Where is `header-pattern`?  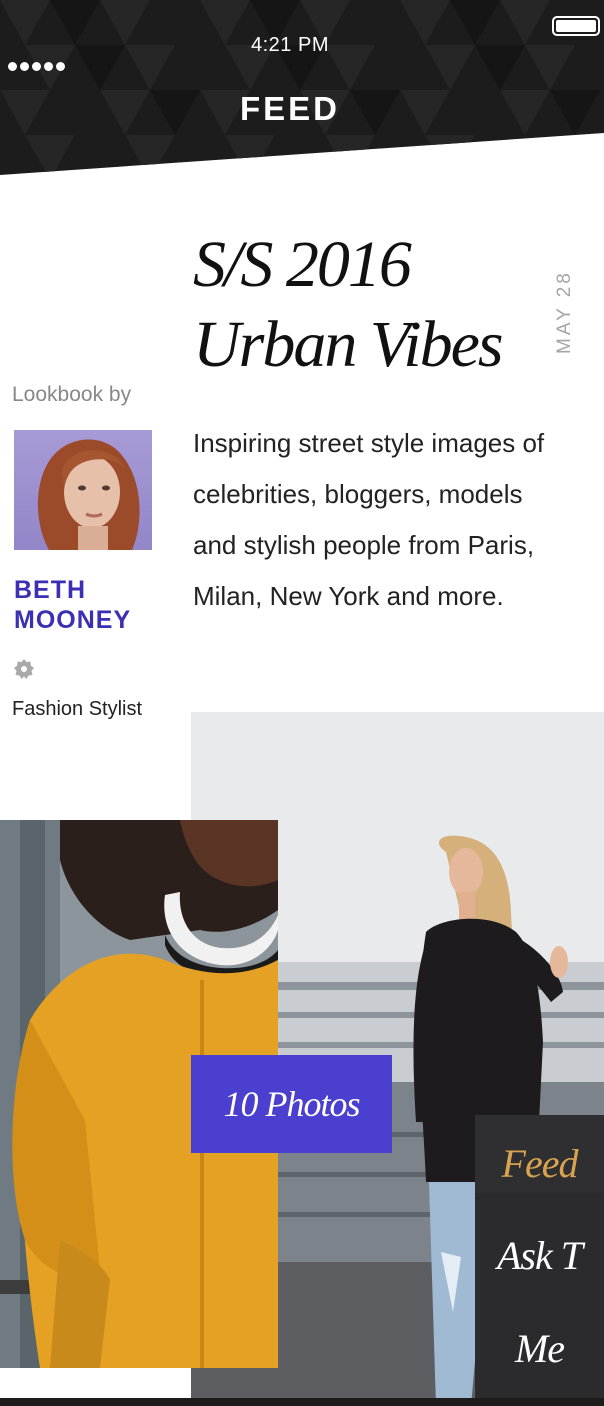 header-pattern is located at coordinates (300, 87).